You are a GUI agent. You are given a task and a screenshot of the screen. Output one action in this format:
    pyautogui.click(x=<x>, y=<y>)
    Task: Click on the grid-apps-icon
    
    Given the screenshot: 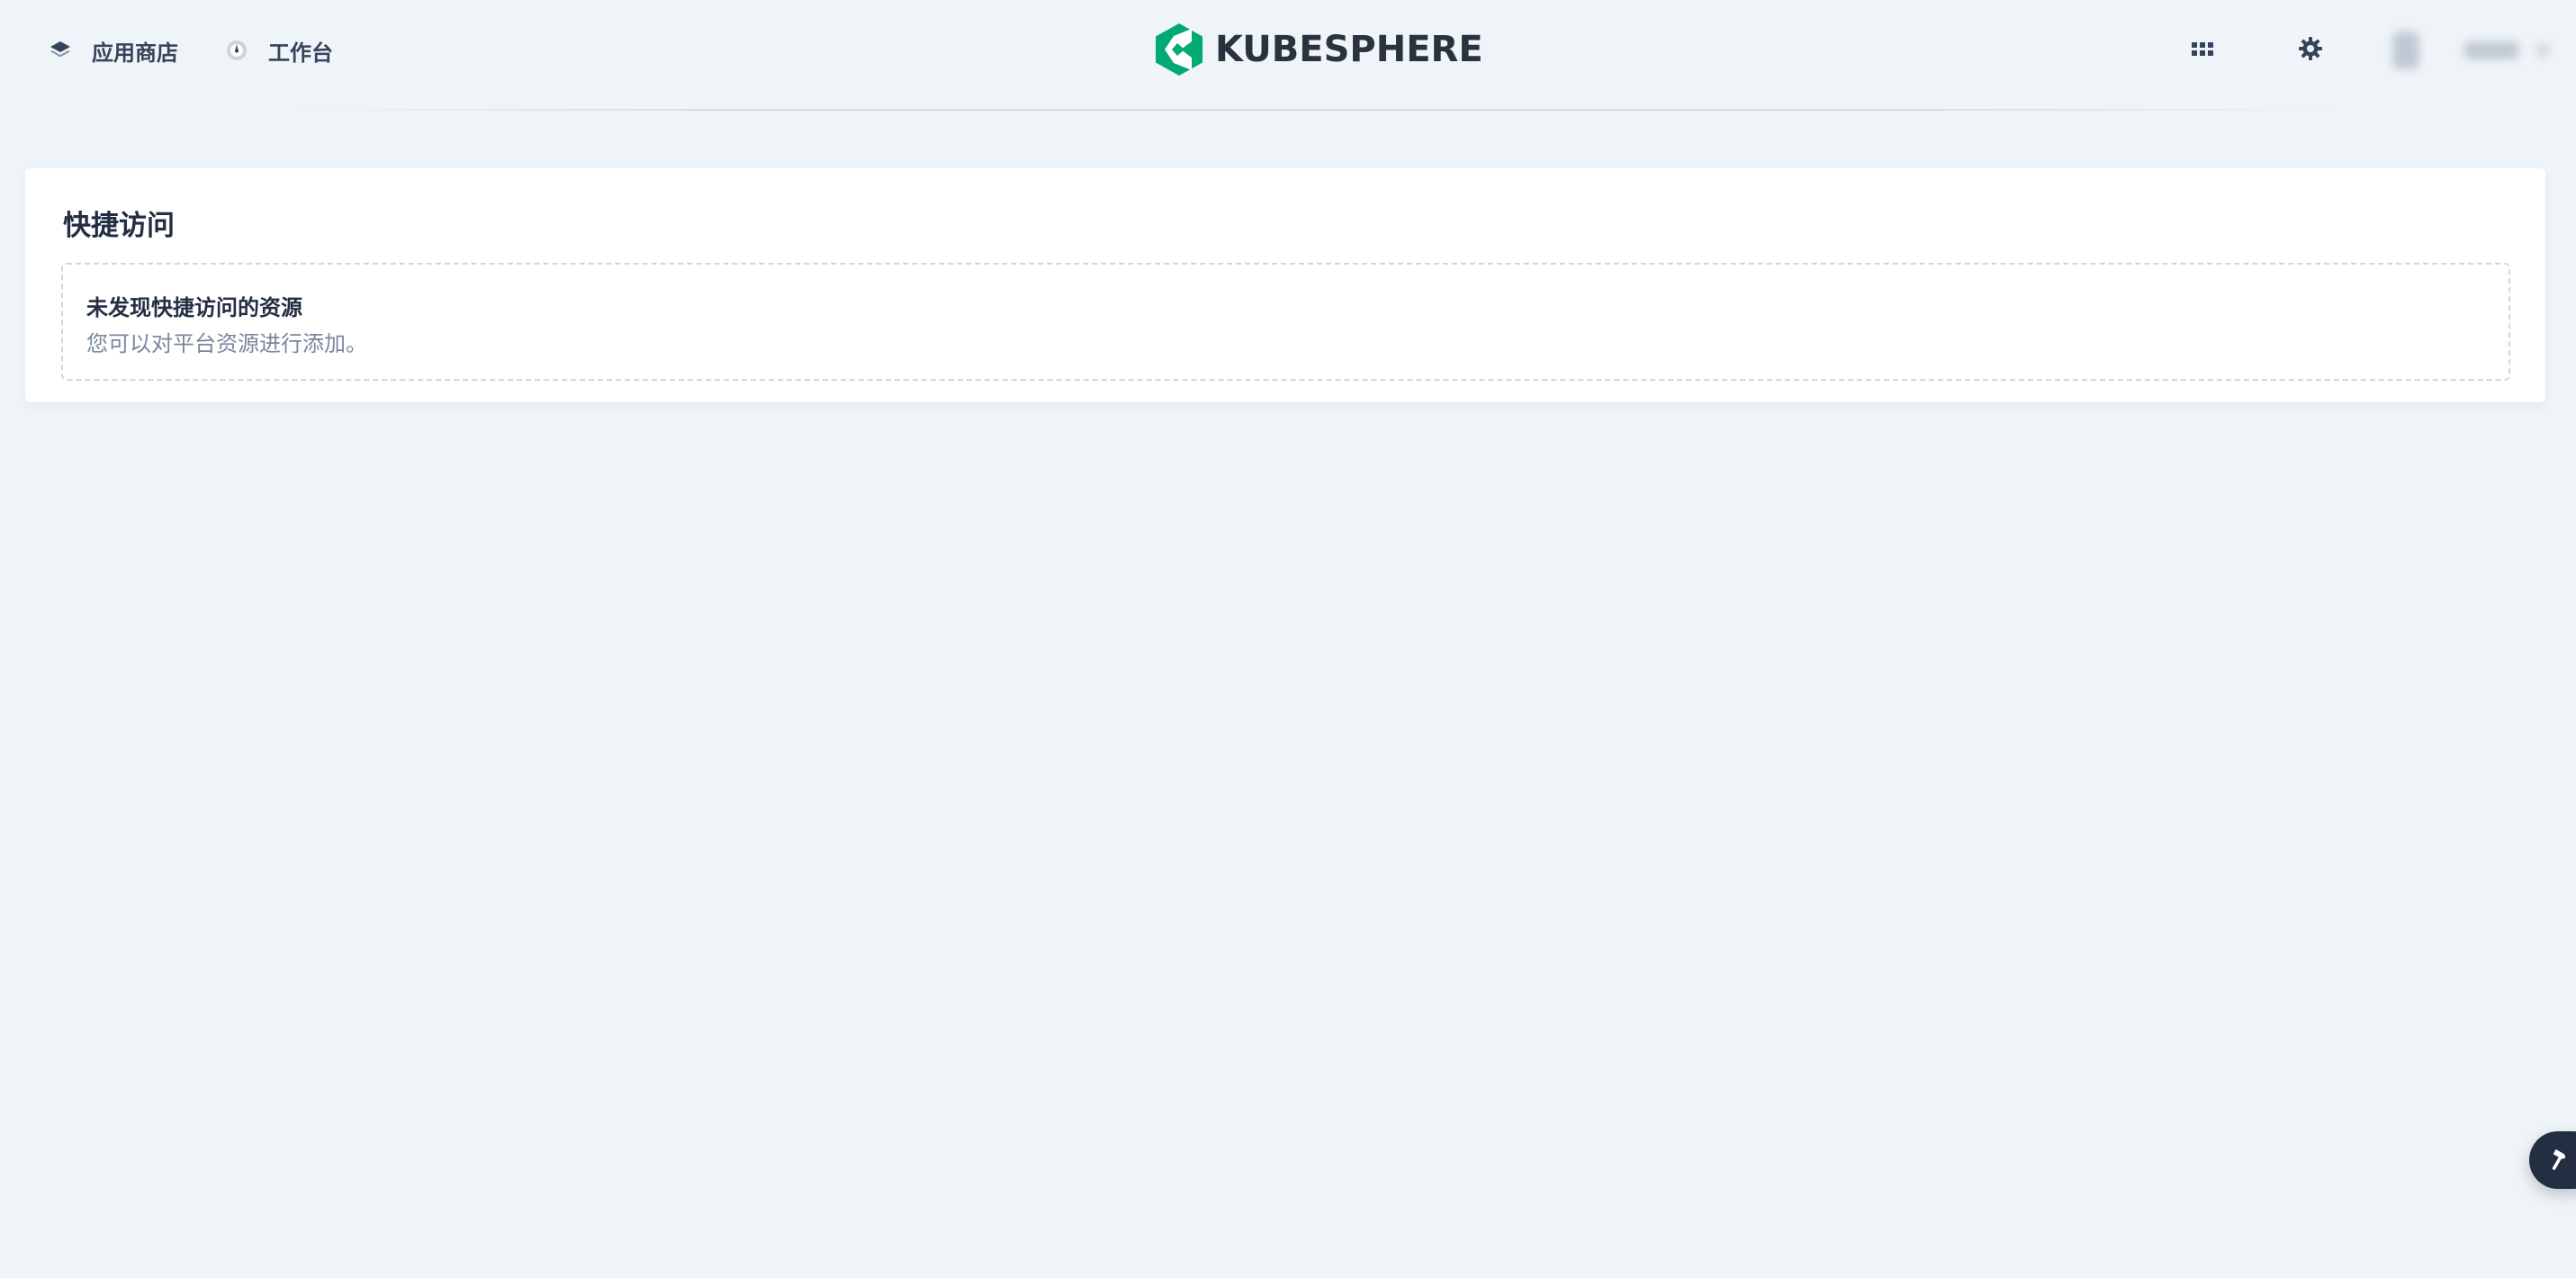 What is the action you would take?
    pyautogui.click(x=2202, y=50)
    